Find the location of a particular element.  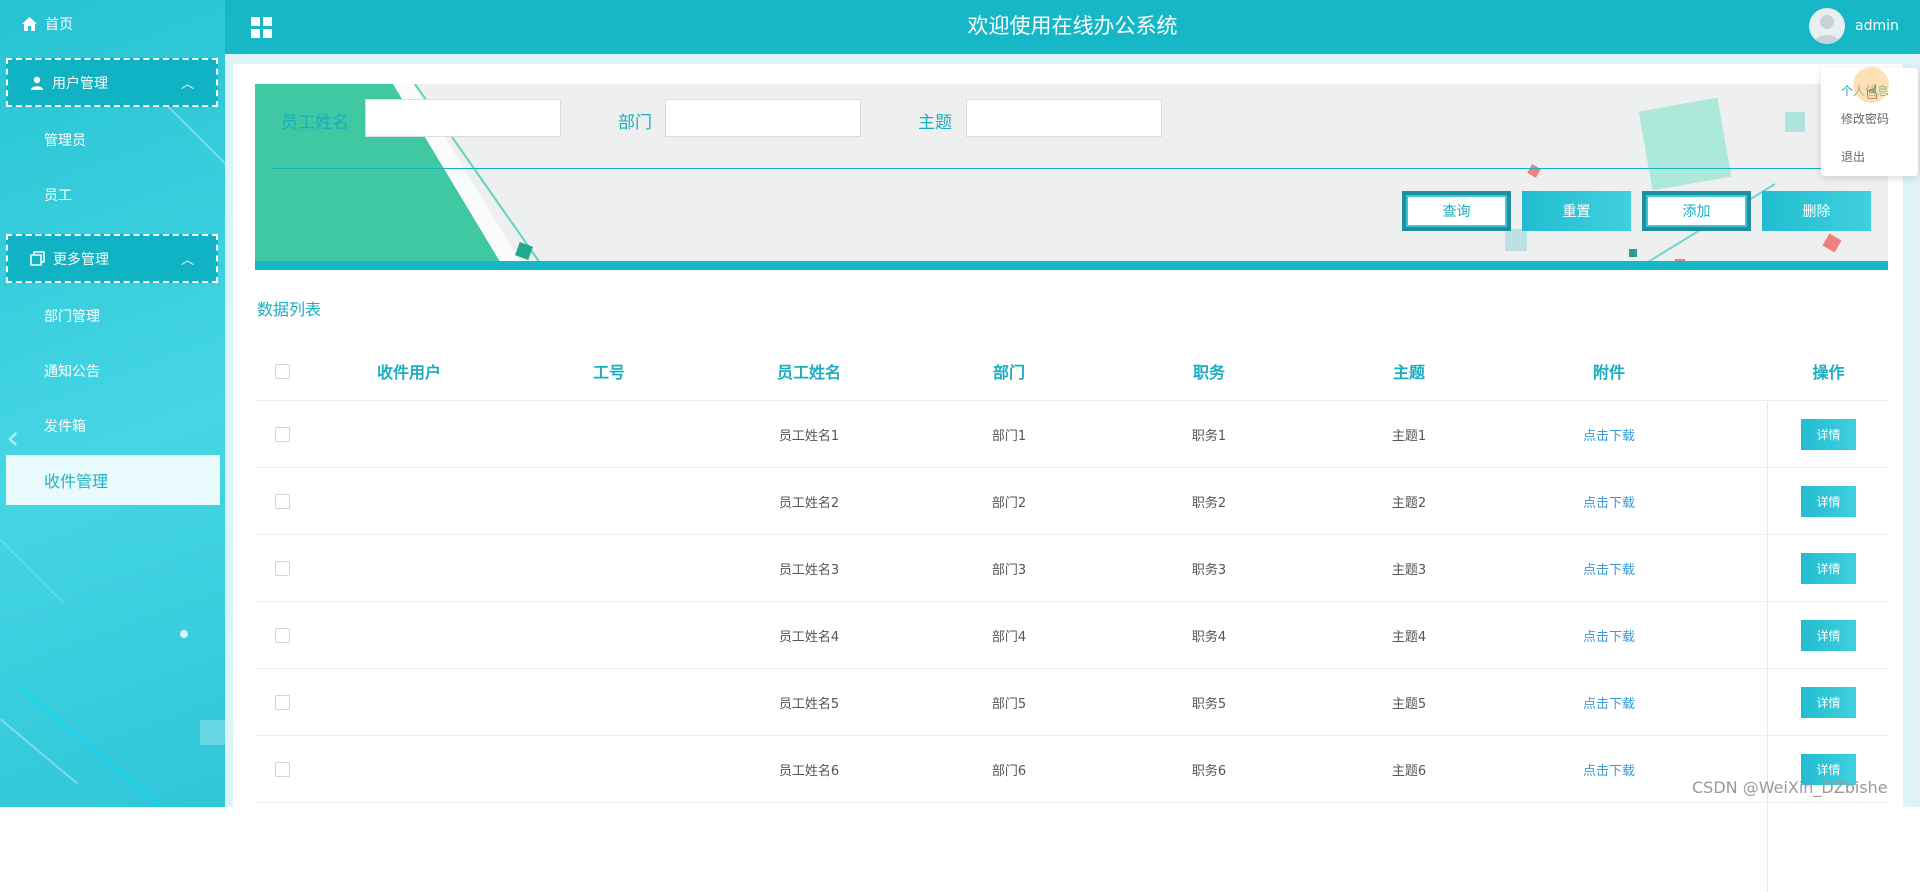

column-header: 工号 is located at coordinates (608, 372).